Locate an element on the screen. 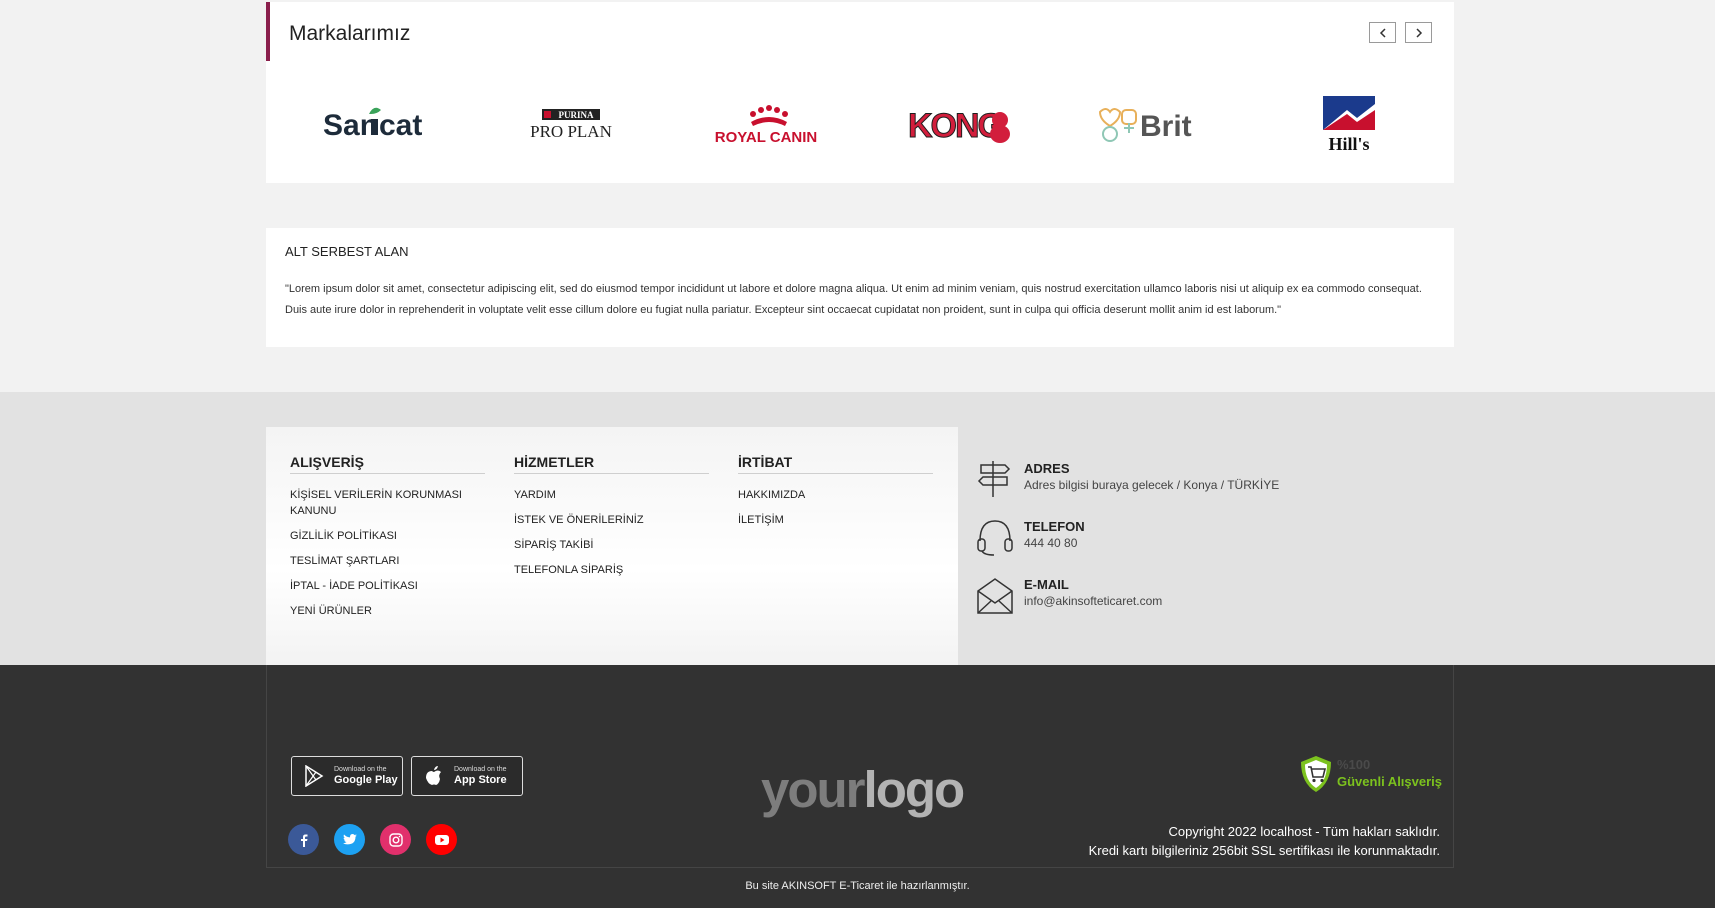 The height and width of the screenshot is (908, 1715). youtube-icon is located at coordinates (441, 839).